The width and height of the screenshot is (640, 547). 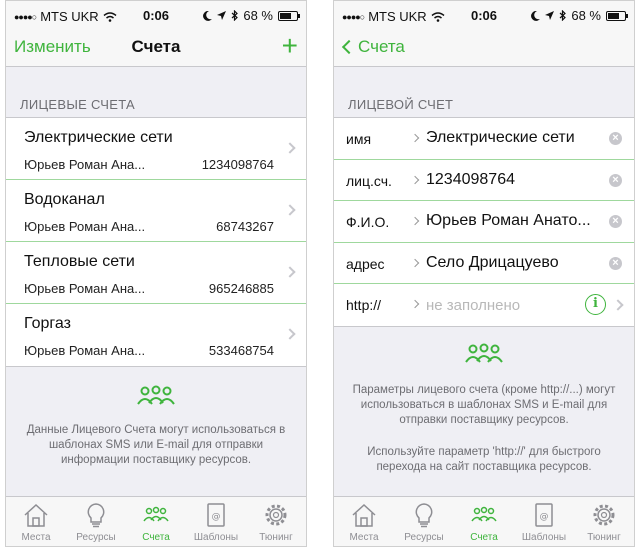 I want to click on account-title: Тепловые сети, so click(x=79, y=261).